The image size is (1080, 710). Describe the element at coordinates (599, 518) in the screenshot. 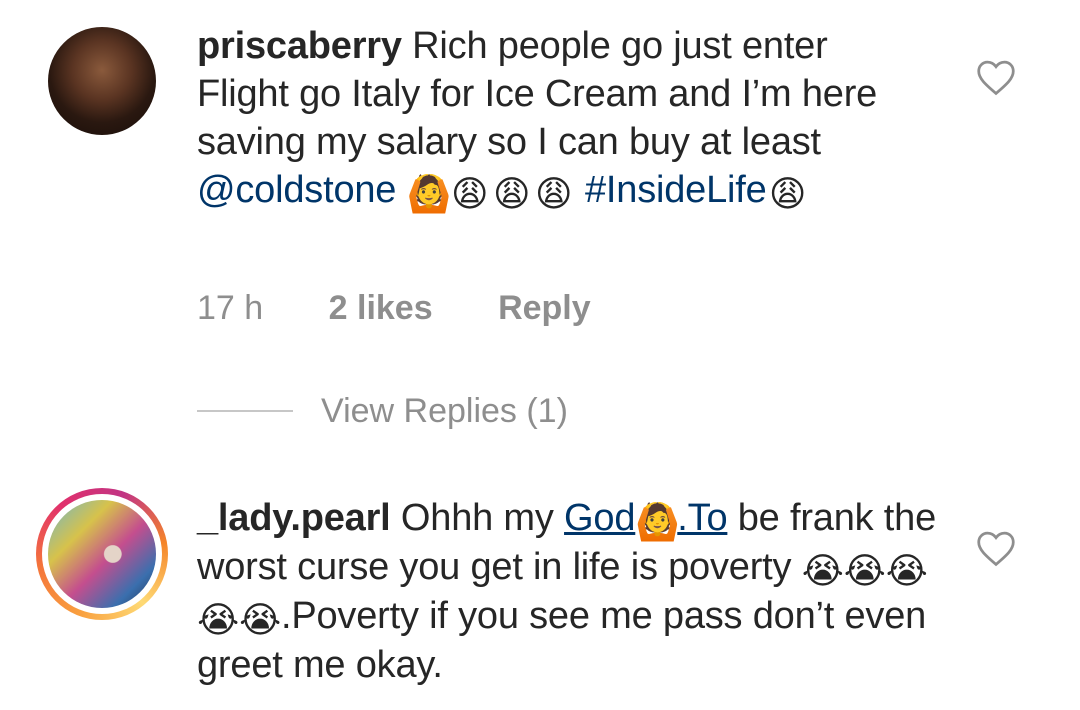

I see `text-link: God` at that location.